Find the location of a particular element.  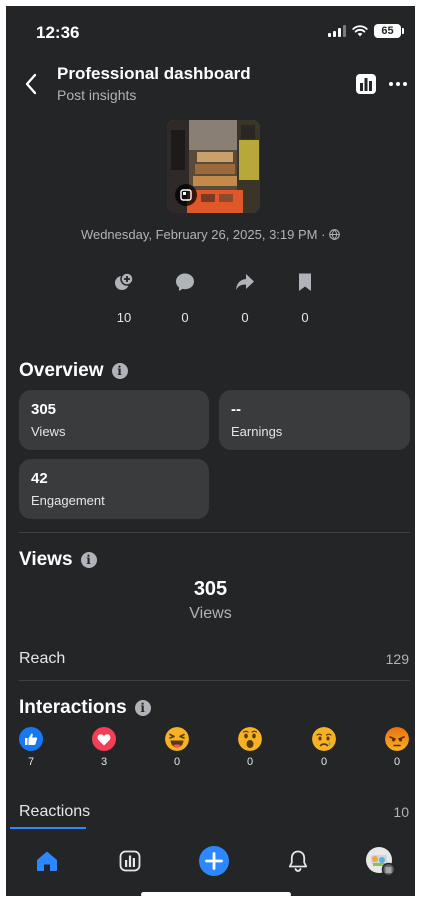

stat-saves: 0 is located at coordinates (305, 298).